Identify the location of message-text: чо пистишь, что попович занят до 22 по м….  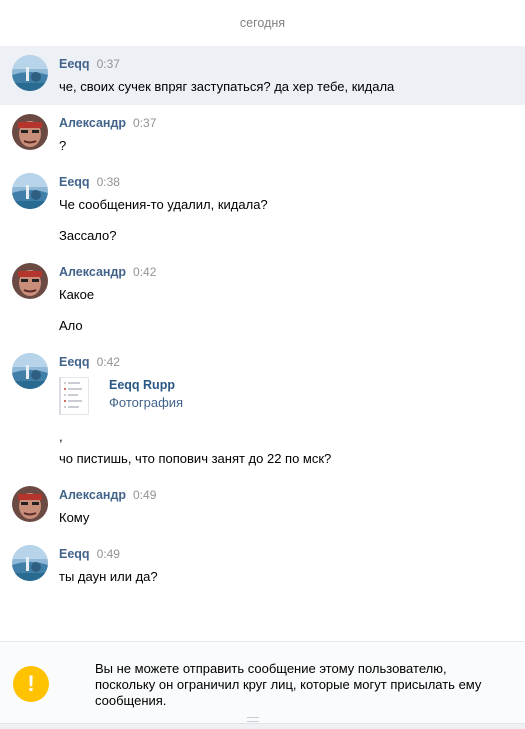
(195, 458).